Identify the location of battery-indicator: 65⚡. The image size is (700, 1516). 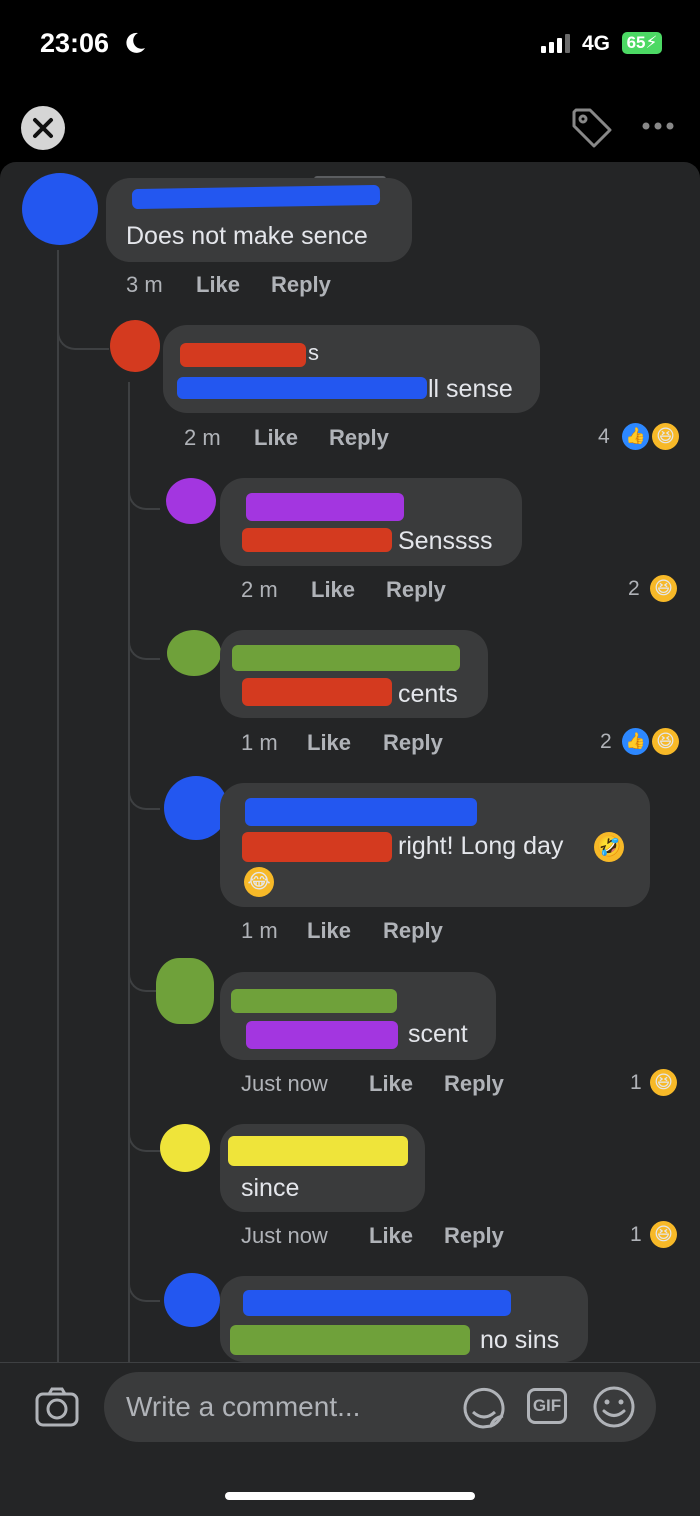
(642, 43).